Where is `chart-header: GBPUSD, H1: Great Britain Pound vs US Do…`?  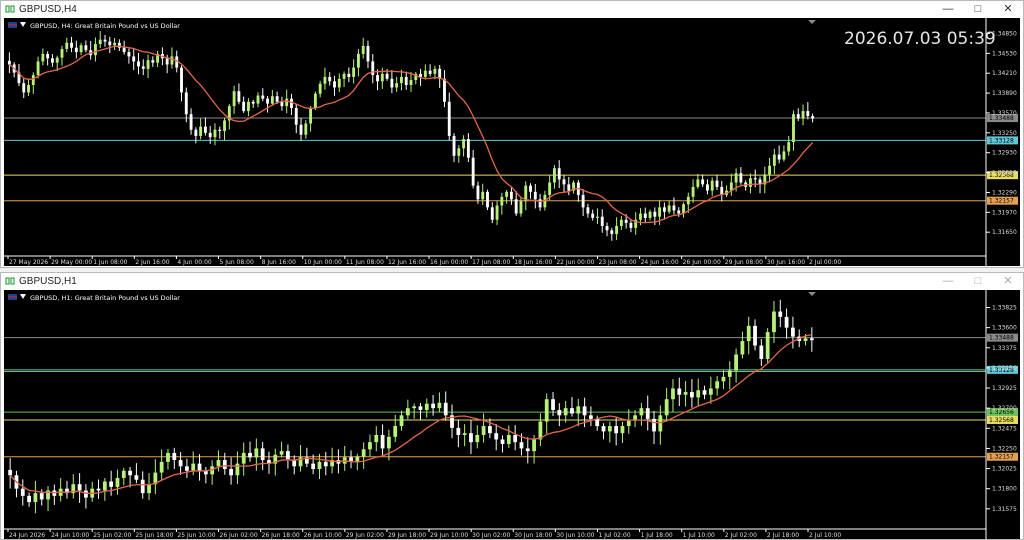
chart-header: GBPUSD, H1: Great Britain Pound vs US Do… is located at coordinates (94, 298).